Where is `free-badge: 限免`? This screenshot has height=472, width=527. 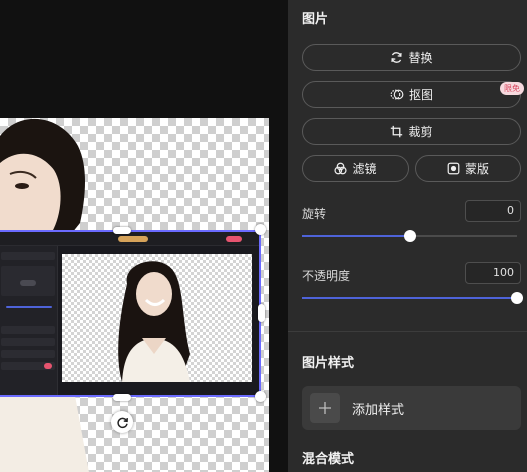
free-badge: 限免 is located at coordinates (512, 88).